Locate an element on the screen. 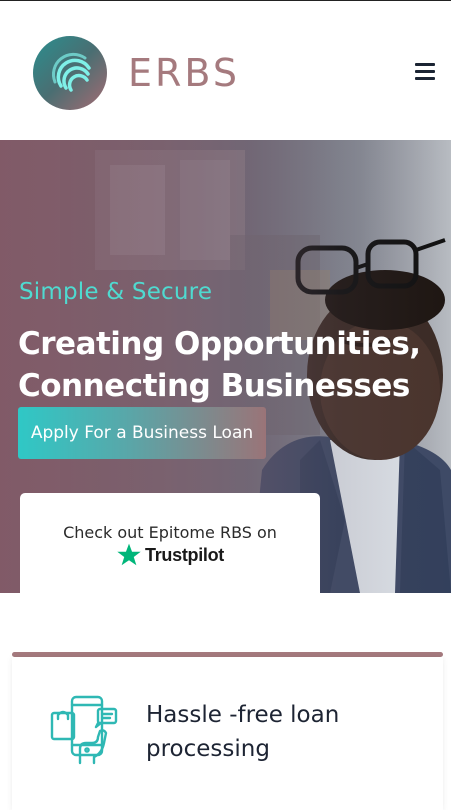  trustpilot-widget: Check out Epitome RBS on Trustpilot is located at coordinates (170, 543).